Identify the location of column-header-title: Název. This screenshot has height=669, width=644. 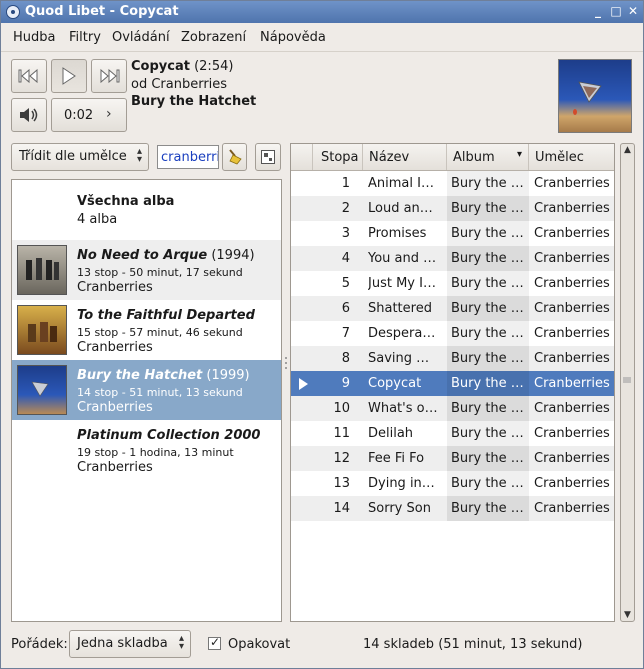
(405, 157).